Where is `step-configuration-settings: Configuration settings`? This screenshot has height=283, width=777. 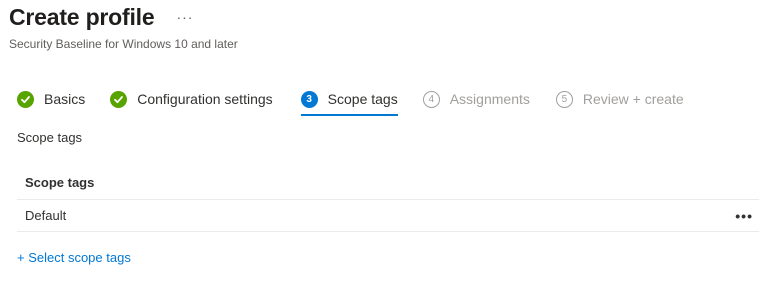 step-configuration-settings: Configuration settings is located at coordinates (191, 99).